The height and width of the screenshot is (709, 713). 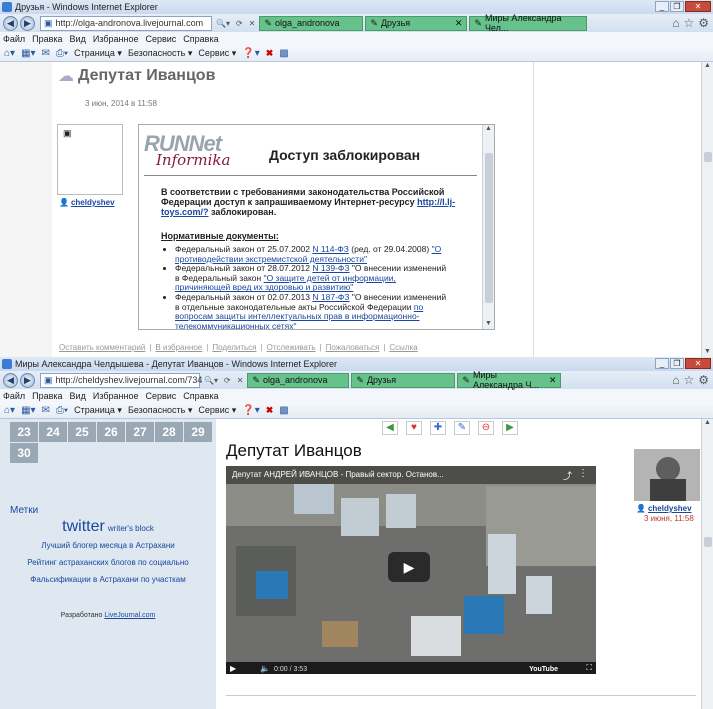 I want to click on tab-miry-aleksandra: ✎ Миры Александра Ч... ✕, so click(x=509, y=380).